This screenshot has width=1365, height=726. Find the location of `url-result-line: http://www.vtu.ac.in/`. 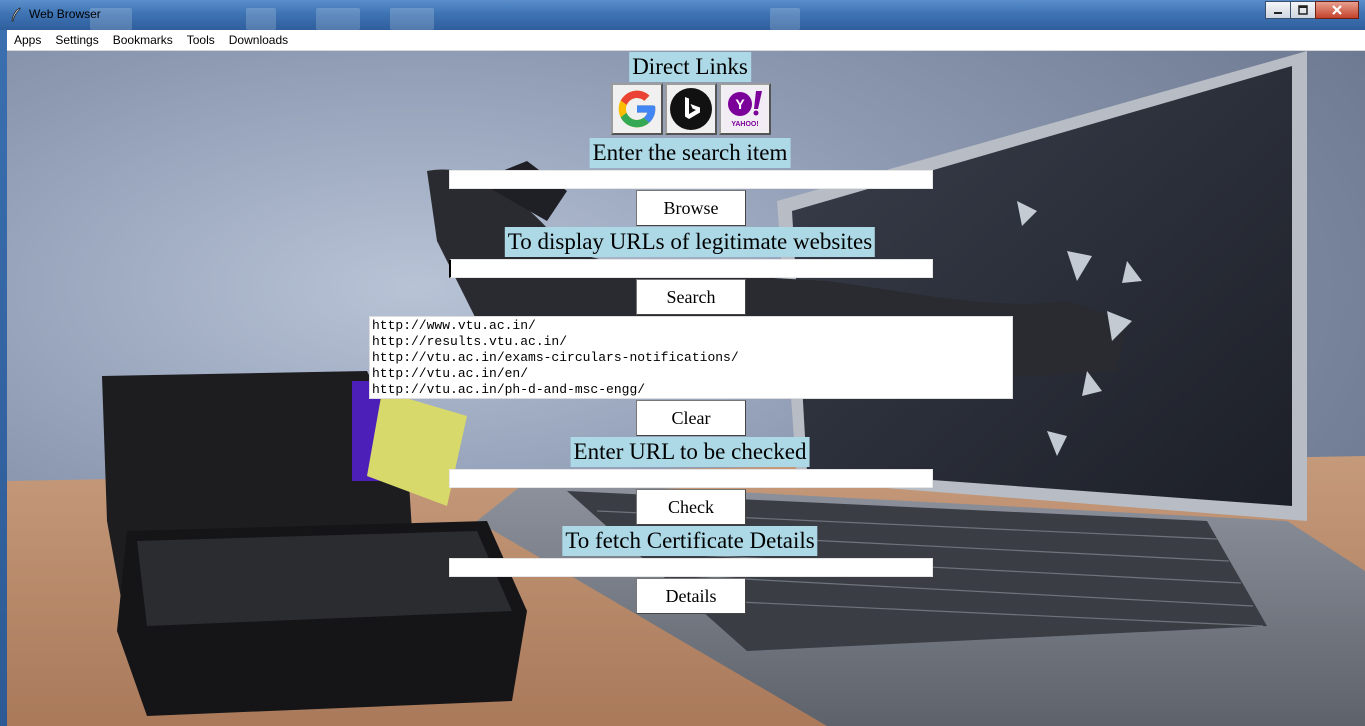

url-result-line: http://www.vtu.ac.in/ is located at coordinates (454, 325).